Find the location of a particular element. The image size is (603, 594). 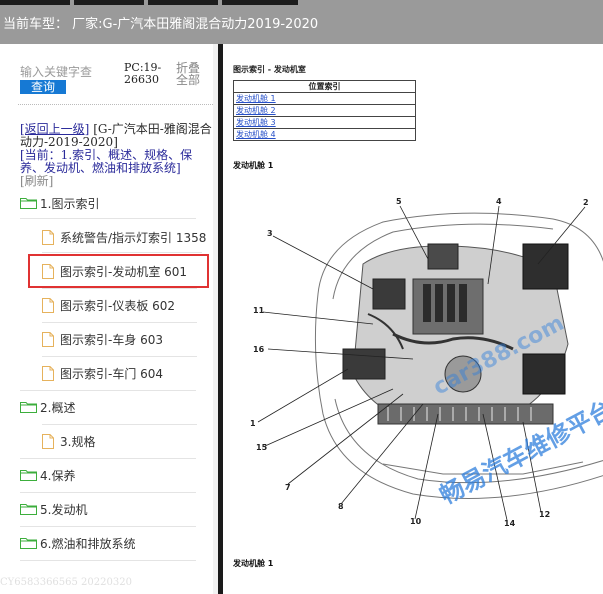

current-location-text: [当前：1.索引、概述、规格、保养、发动机、燃油和排放系统] is located at coordinates (106, 161).